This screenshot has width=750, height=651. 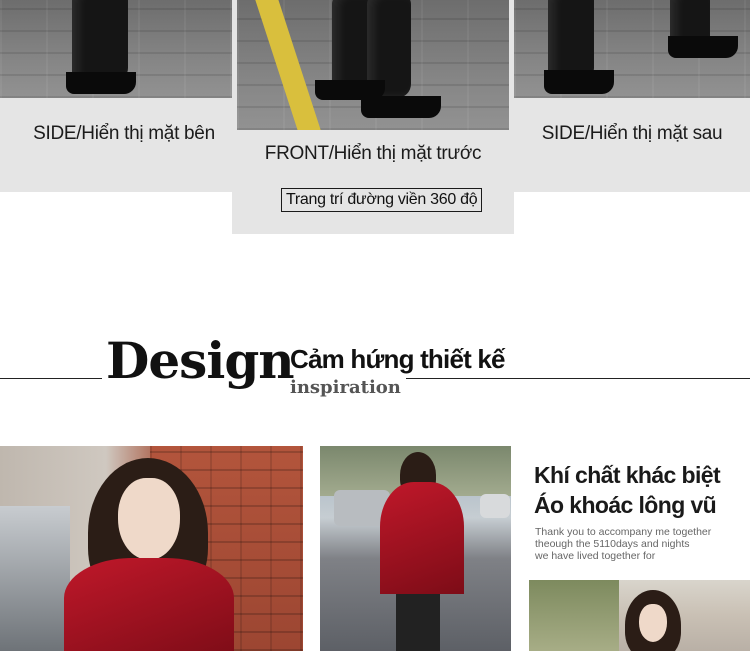 I want to click on model-street-photo, so click(x=415, y=548).